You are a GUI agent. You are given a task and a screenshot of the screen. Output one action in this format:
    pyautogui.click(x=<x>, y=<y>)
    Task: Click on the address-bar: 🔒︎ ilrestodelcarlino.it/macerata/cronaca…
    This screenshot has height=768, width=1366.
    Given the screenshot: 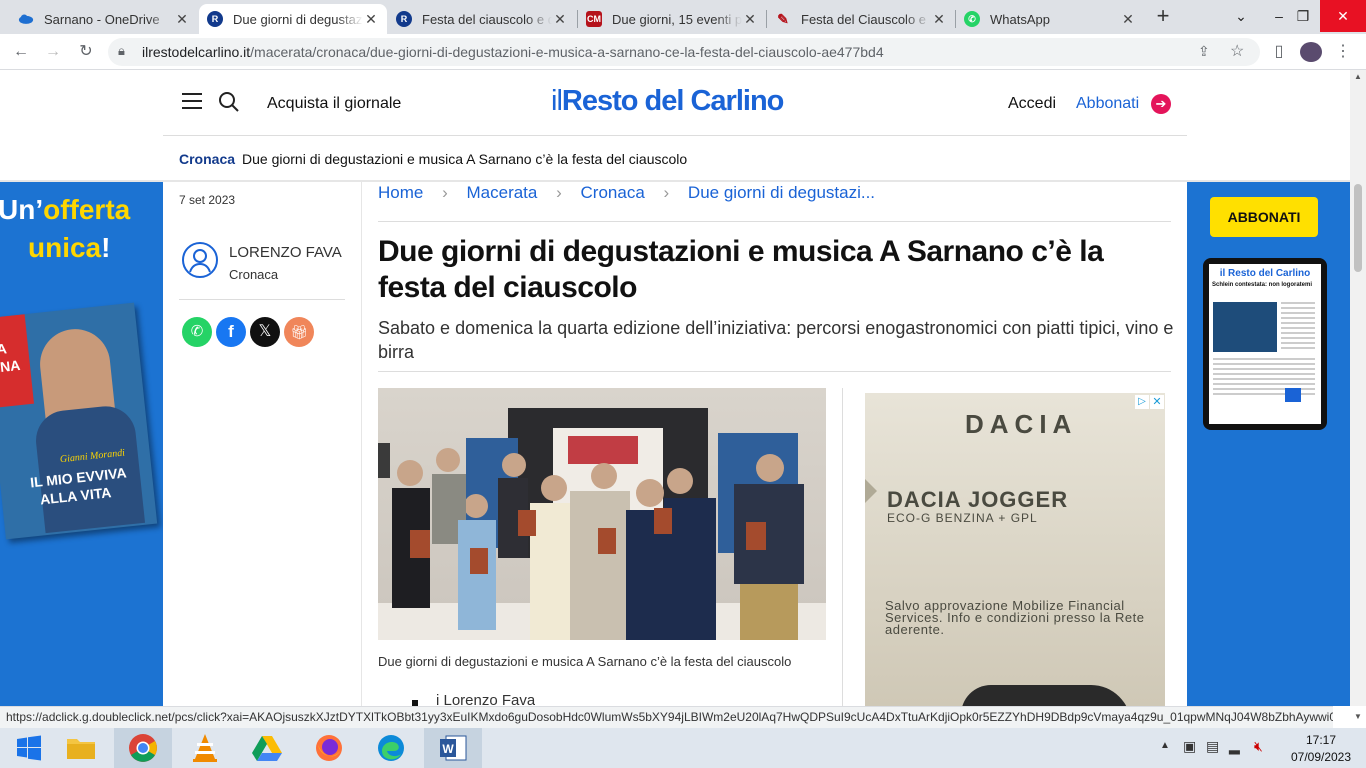 What is the action you would take?
    pyautogui.click(x=684, y=52)
    